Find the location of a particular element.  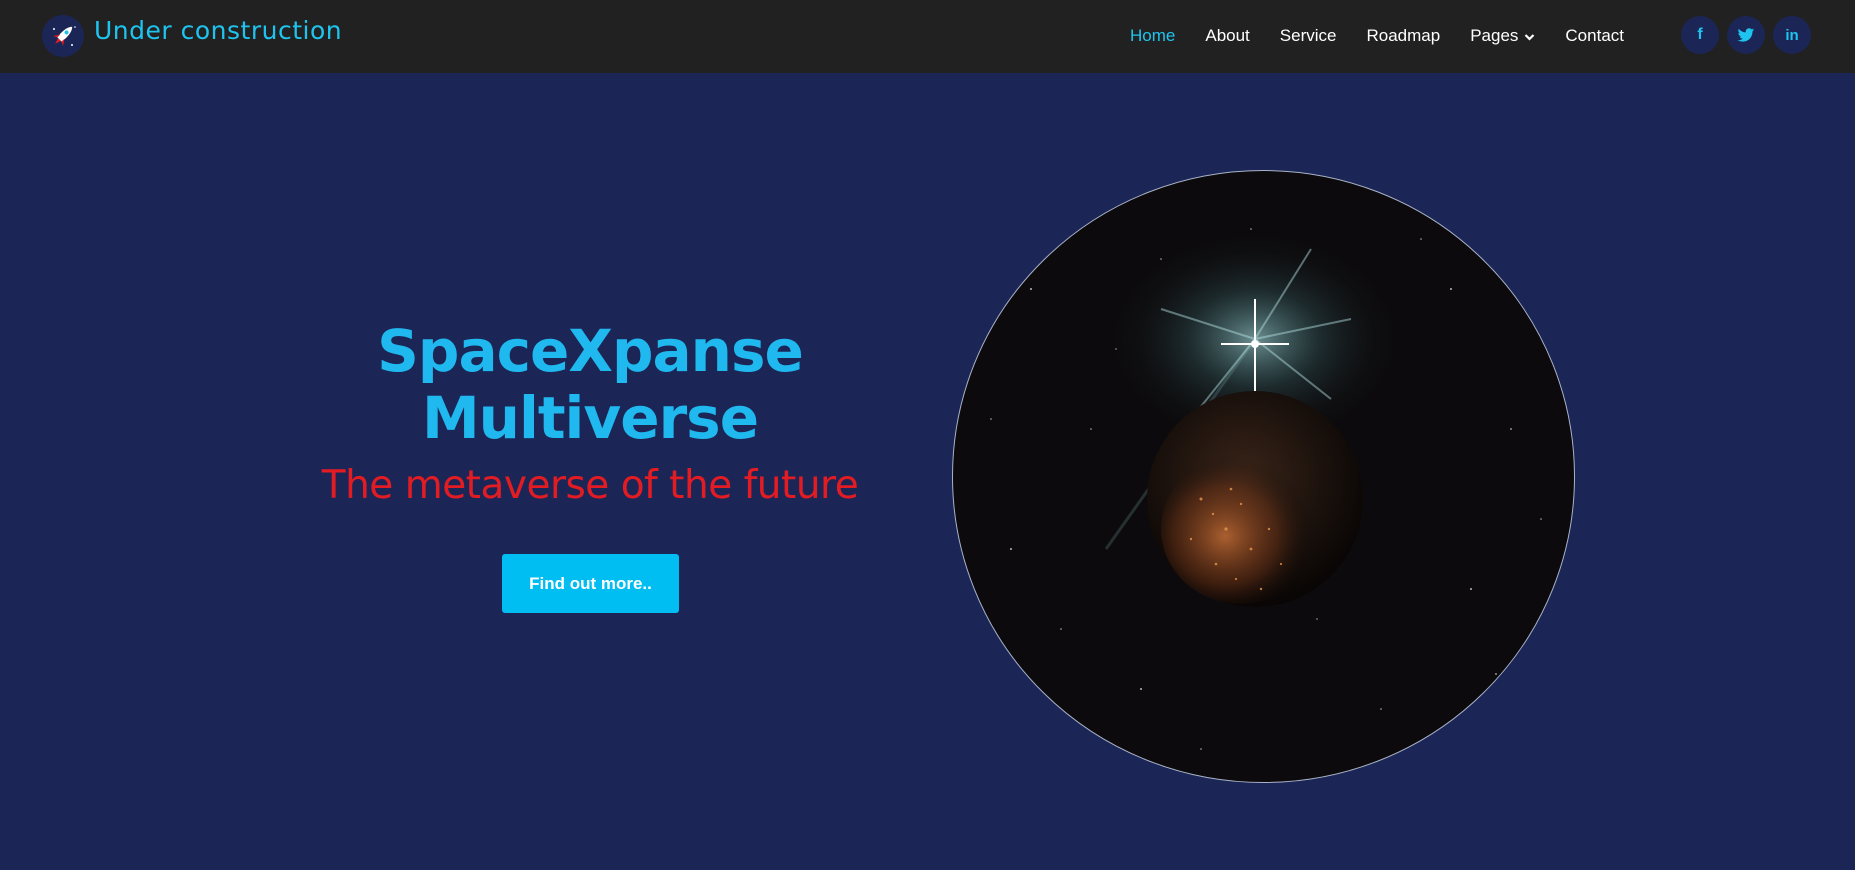

nav-service: Service is located at coordinates (1308, 36).